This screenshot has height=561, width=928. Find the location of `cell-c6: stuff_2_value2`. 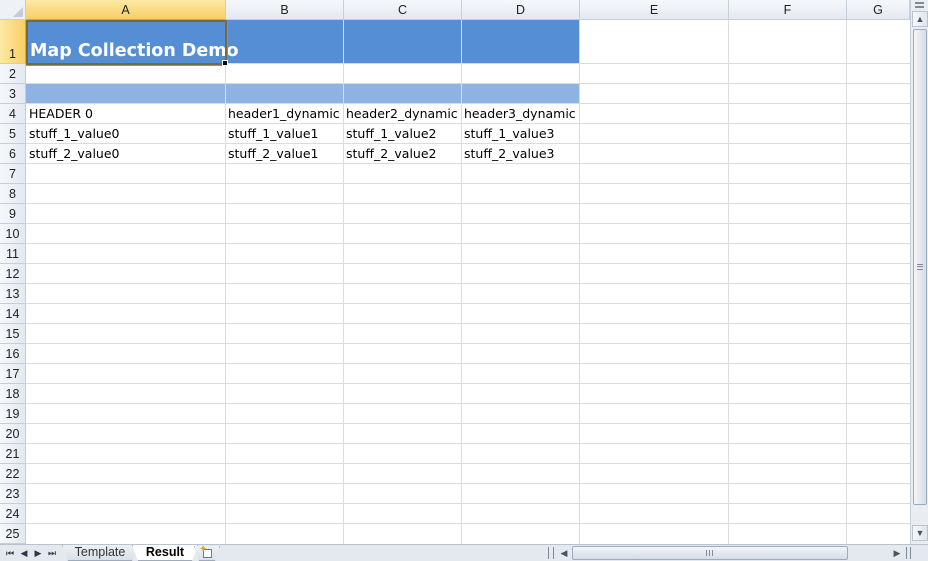

cell-c6: stuff_2_value2 is located at coordinates (402, 154).